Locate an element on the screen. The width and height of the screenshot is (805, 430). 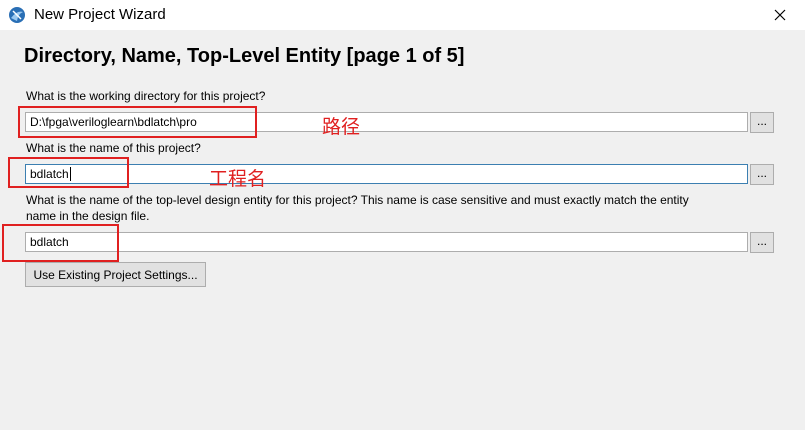
title-bar: New Project Wizard is located at coordinates (402, 15).